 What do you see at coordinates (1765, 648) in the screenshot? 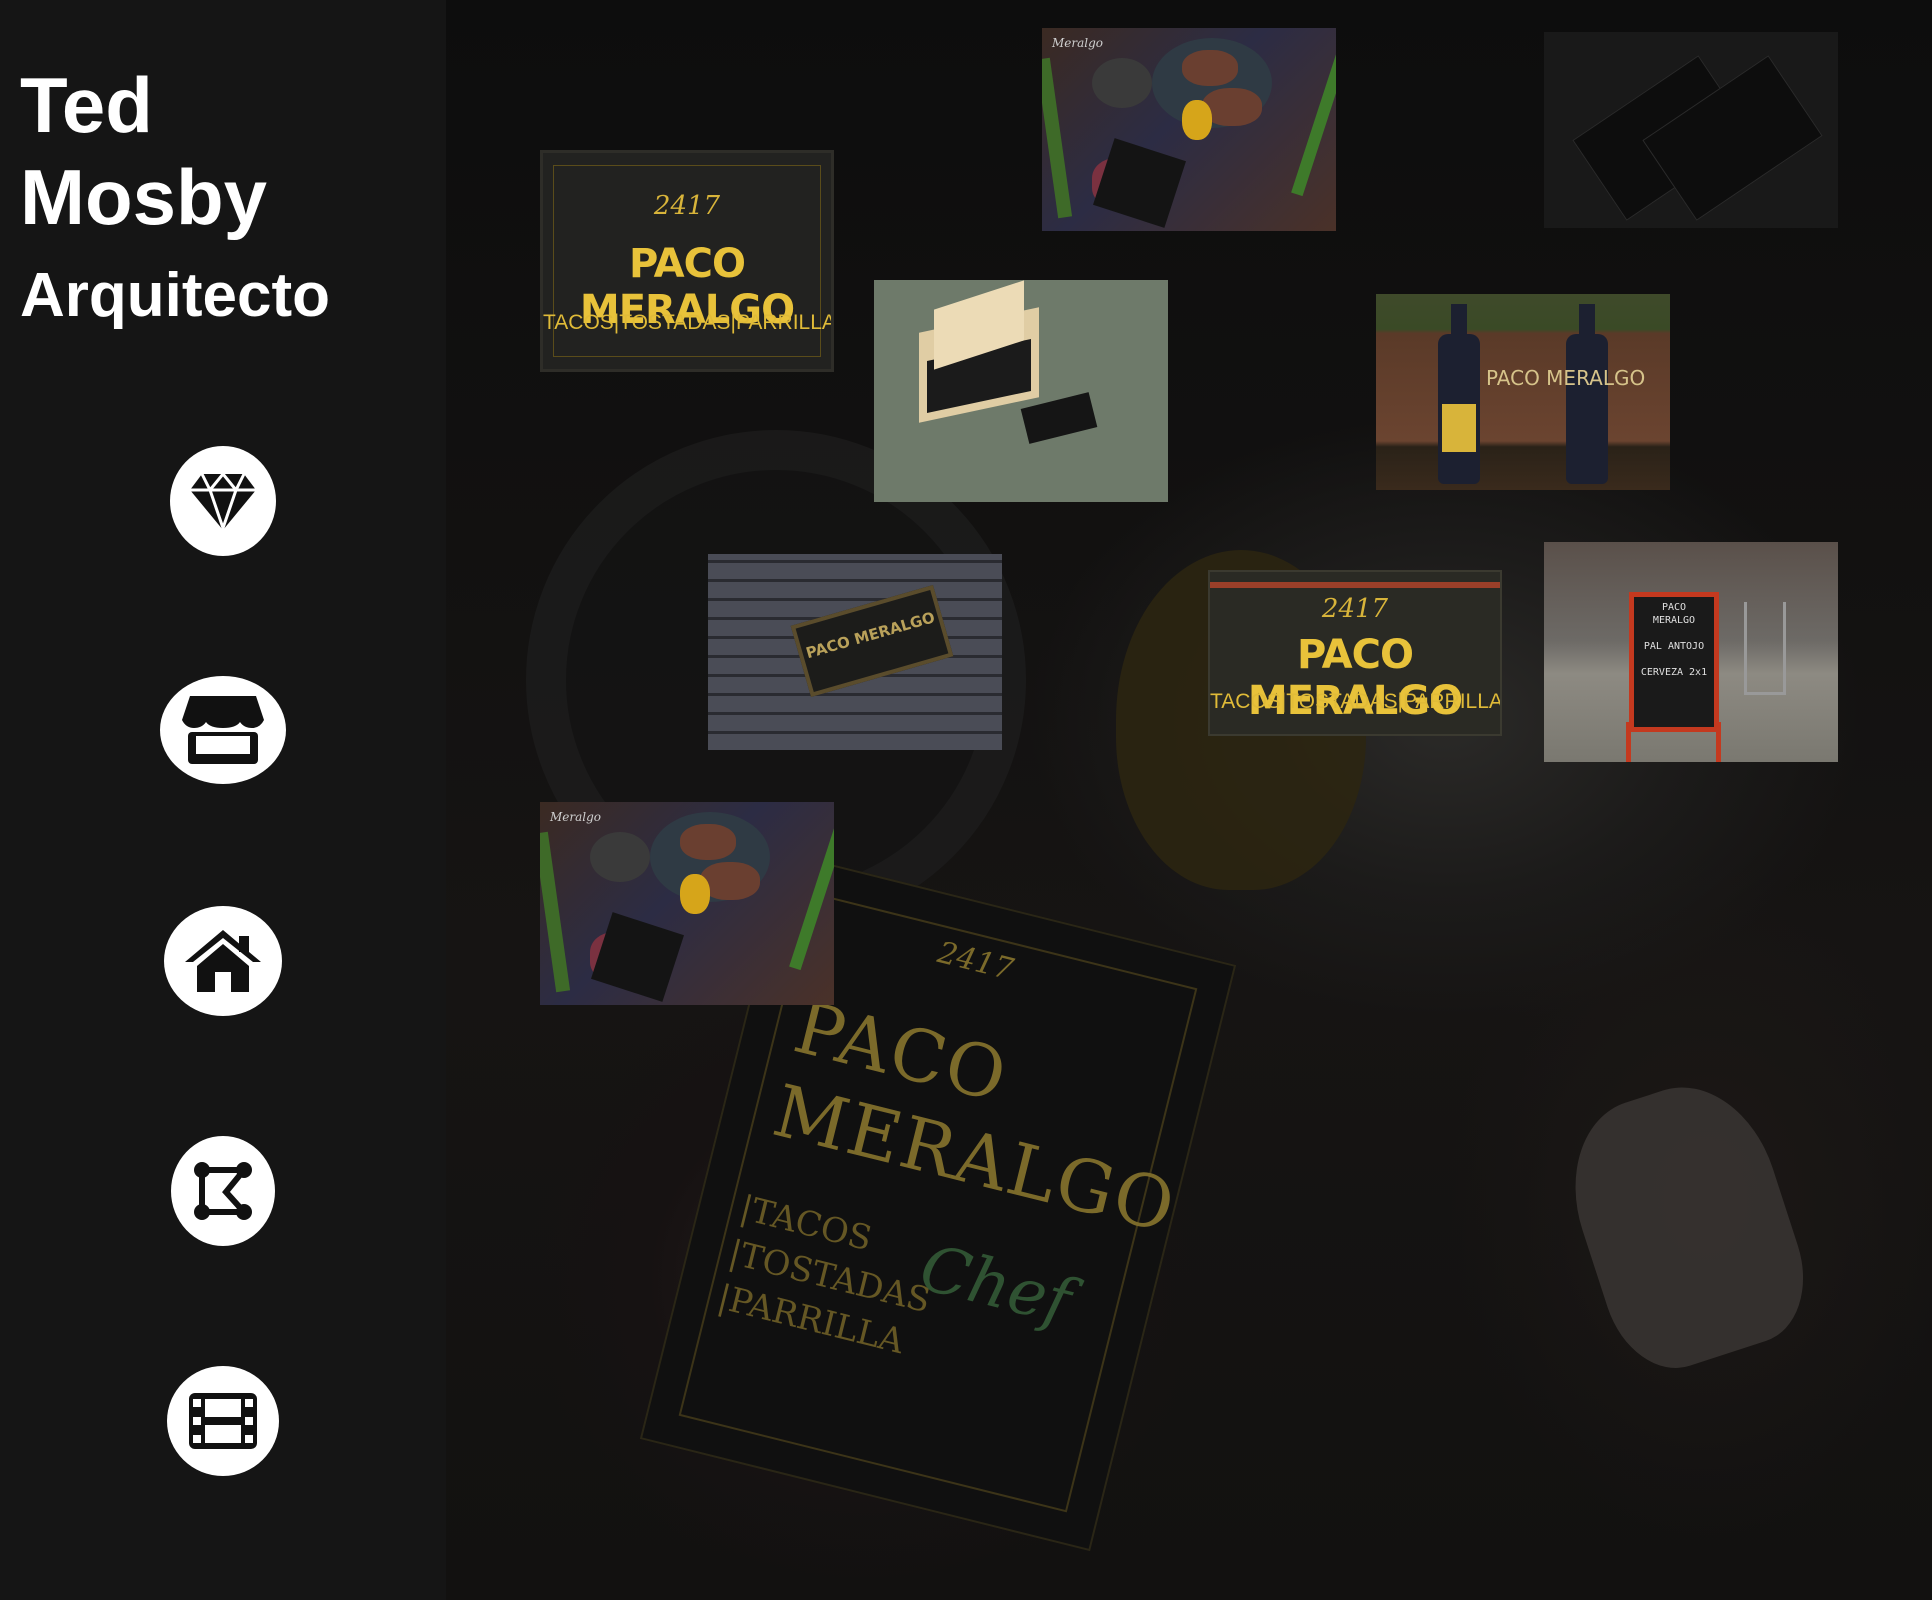
I see `chair-shape` at bounding box center [1765, 648].